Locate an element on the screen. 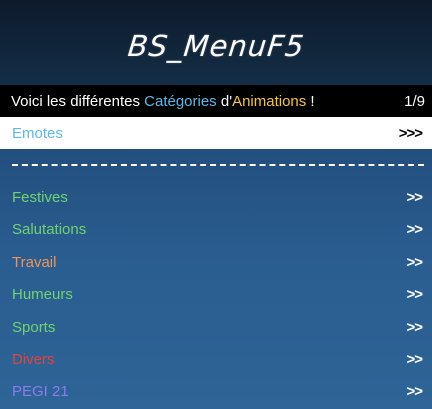 This screenshot has width=432, height=409. menu-item-label: PEGI 21 is located at coordinates (40, 391).